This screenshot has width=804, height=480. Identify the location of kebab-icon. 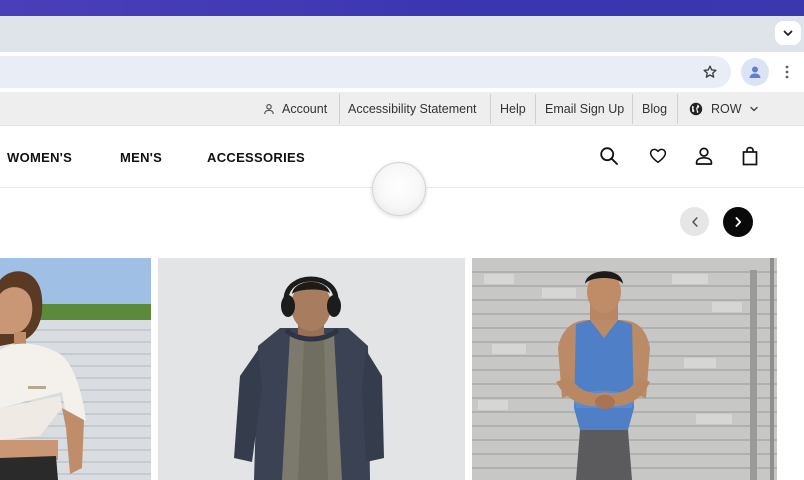
(787, 72).